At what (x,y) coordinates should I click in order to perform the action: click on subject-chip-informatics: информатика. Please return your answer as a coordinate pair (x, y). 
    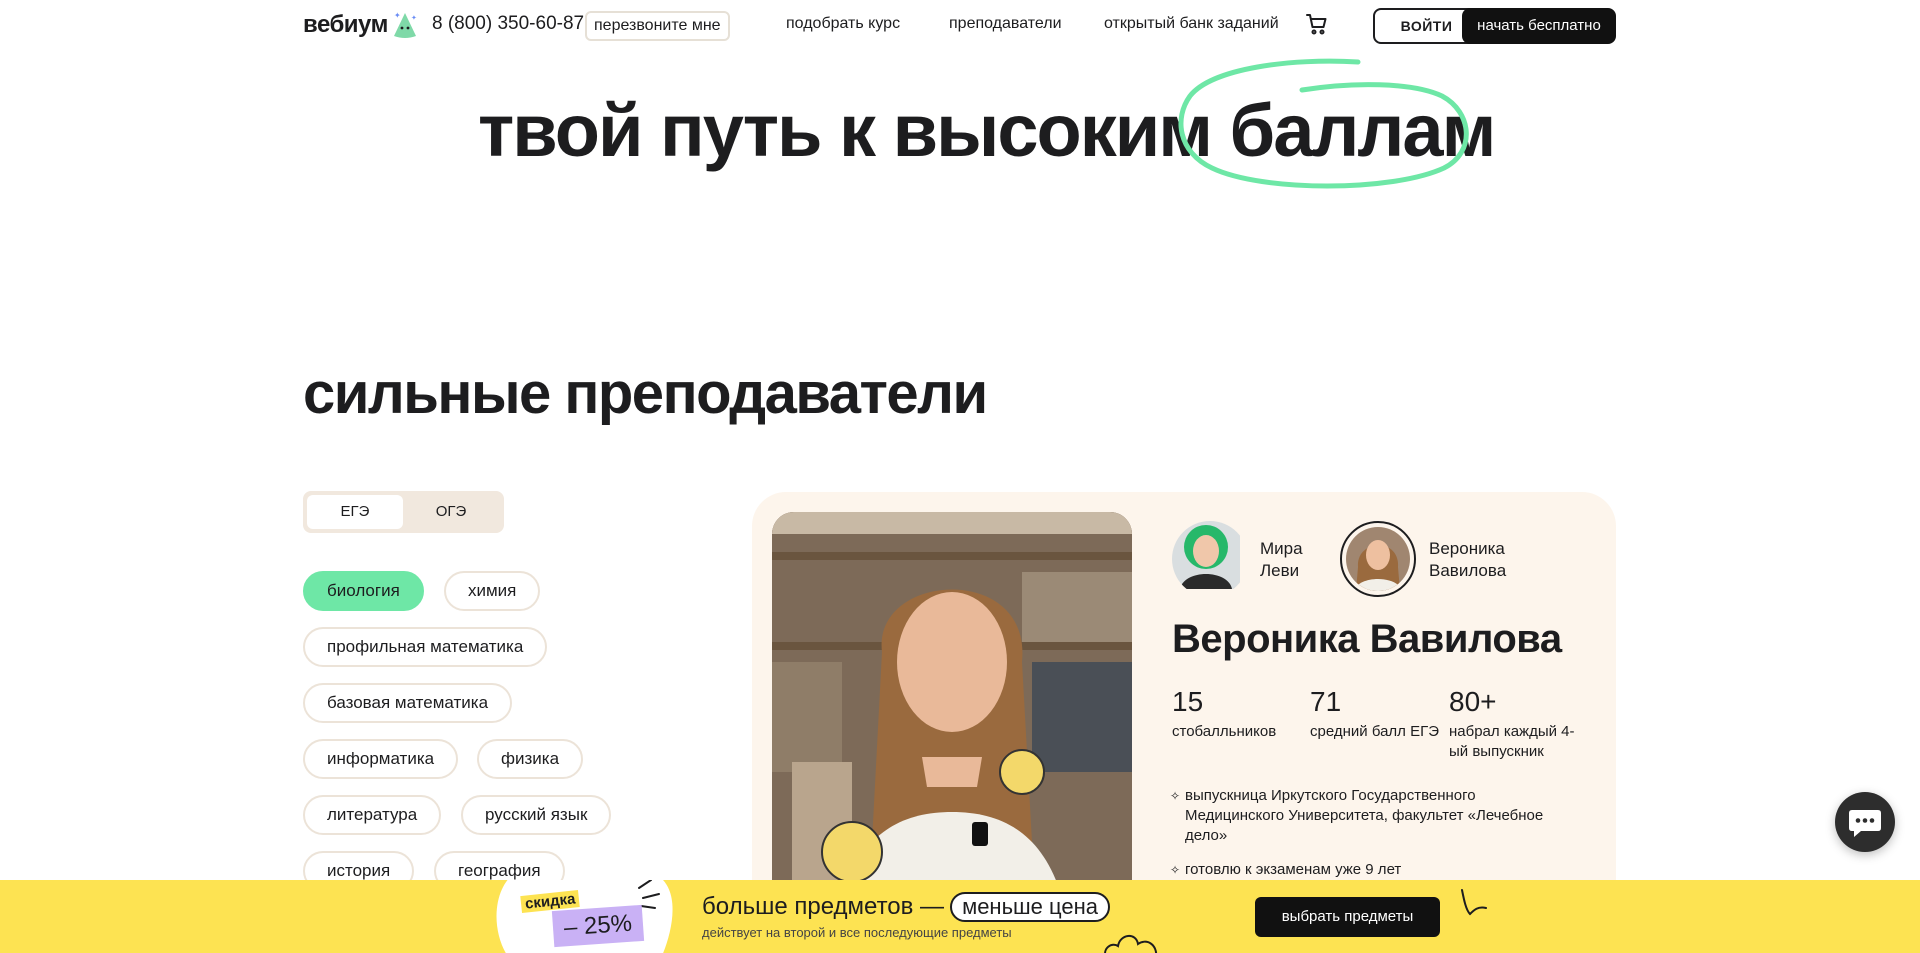
    Looking at the image, I should click on (381, 759).